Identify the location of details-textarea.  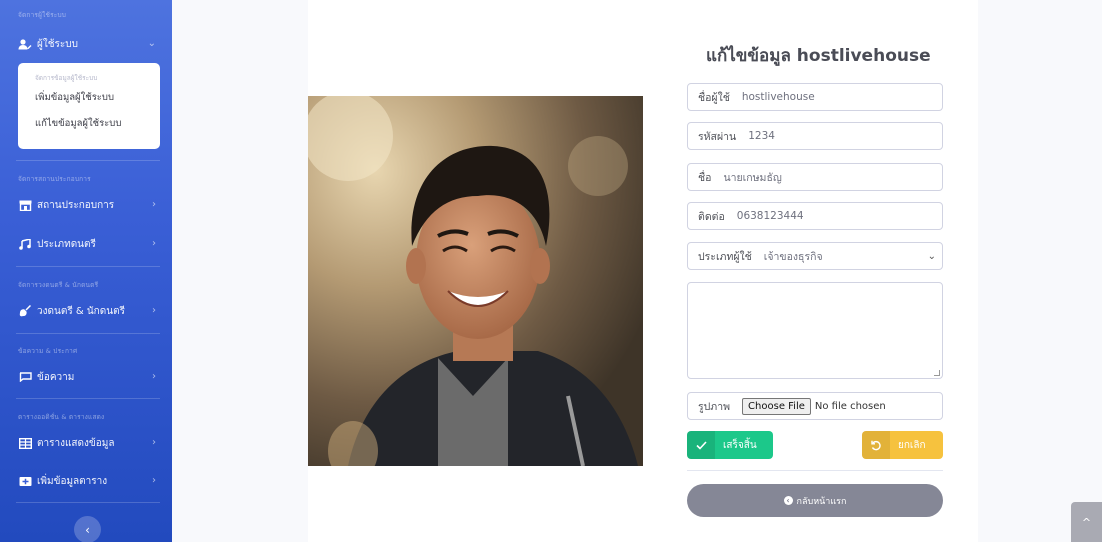
(815, 330).